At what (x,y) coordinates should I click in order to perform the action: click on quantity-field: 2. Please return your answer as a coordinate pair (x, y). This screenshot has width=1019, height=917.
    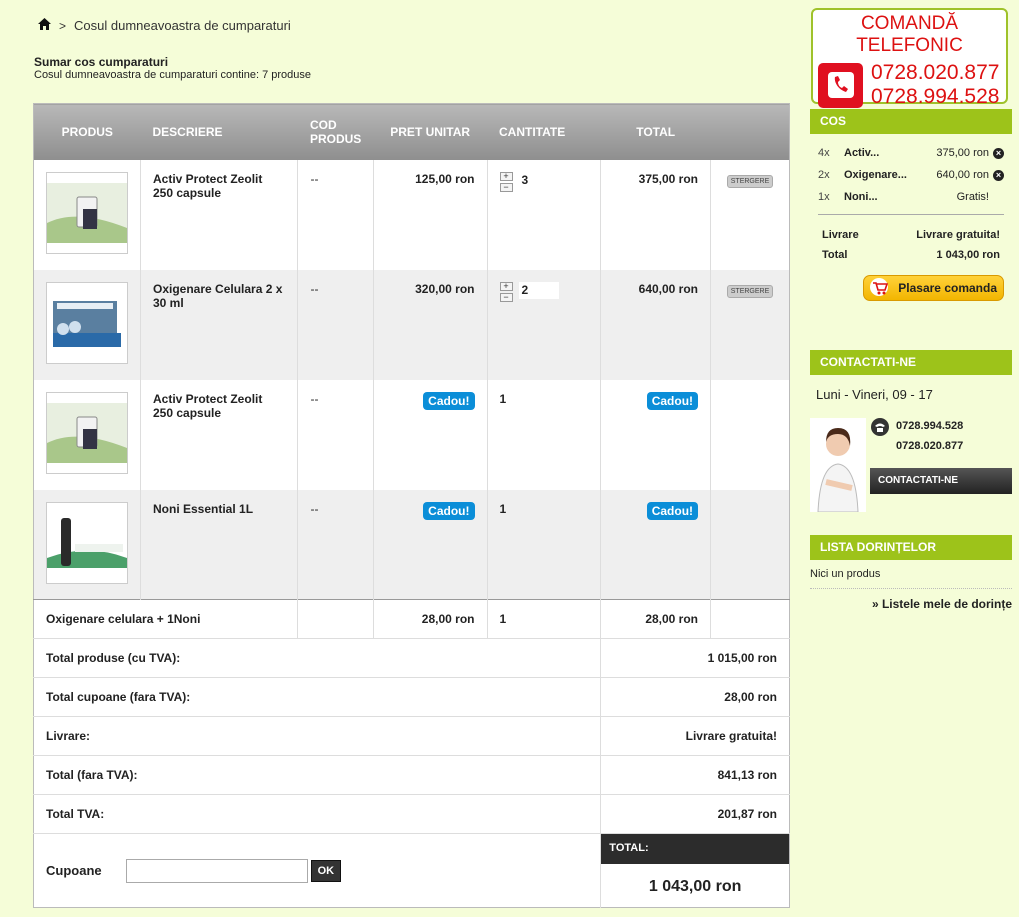
    Looking at the image, I should click on (538, 290).